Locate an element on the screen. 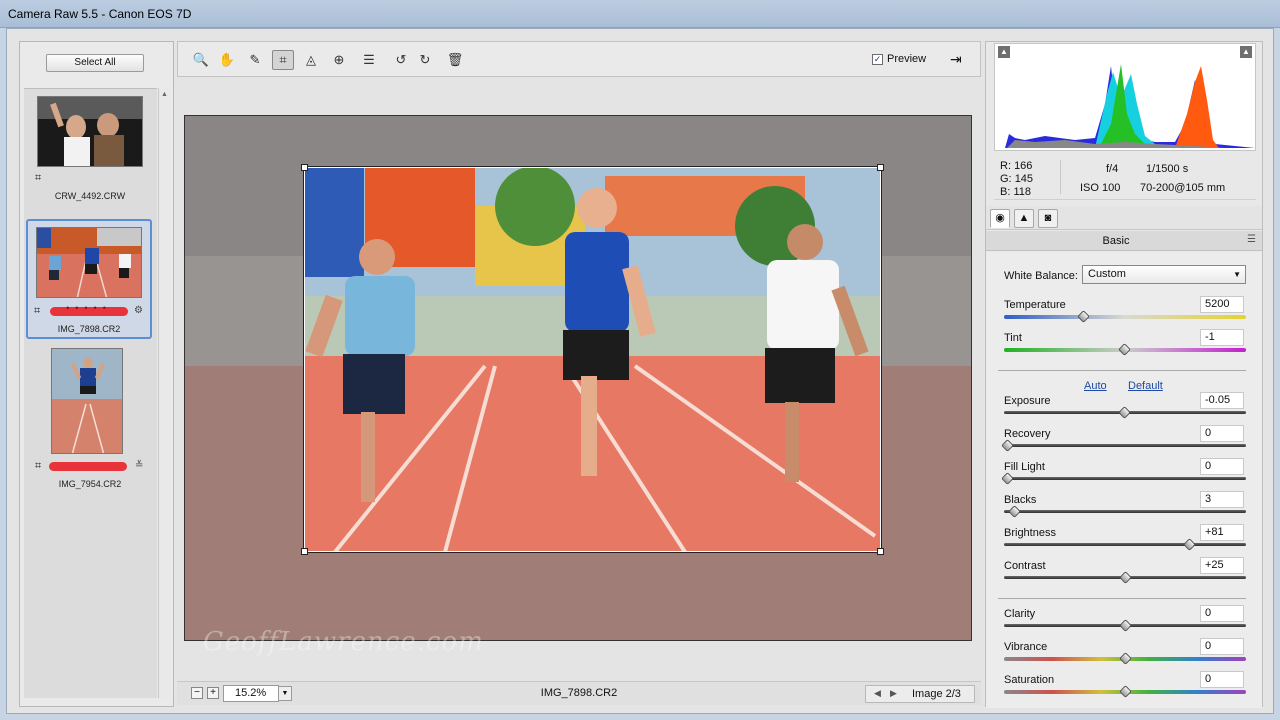 The height and width of the screenshot is (720, 1280). clarity-slider-thumb is located at coordinates (1125, 625).